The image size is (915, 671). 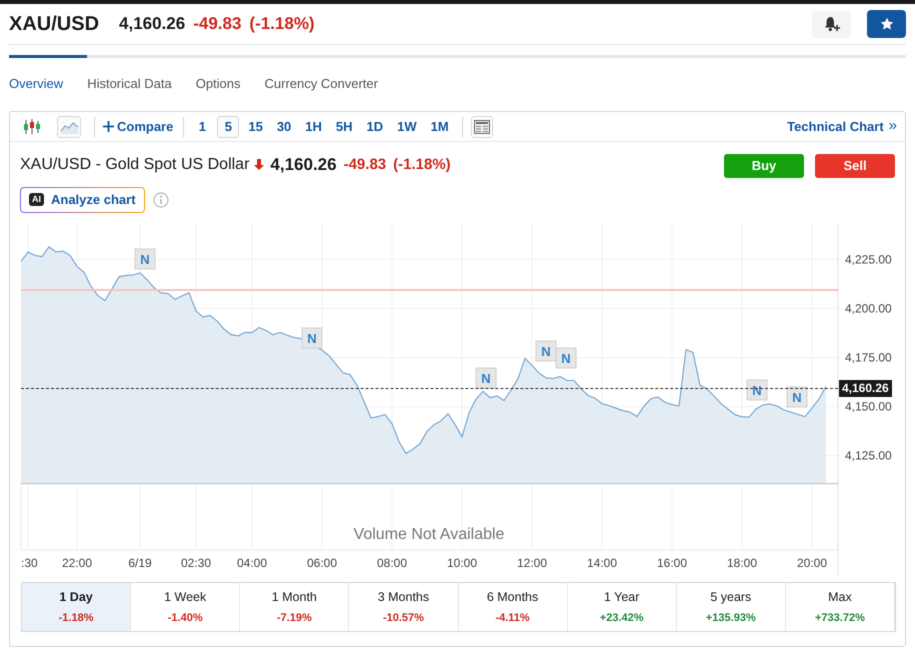 What do you see at coordinates (196, 563) in the screenshot?
I see `axis-label: 02:30` at bounding box center [196, 563].